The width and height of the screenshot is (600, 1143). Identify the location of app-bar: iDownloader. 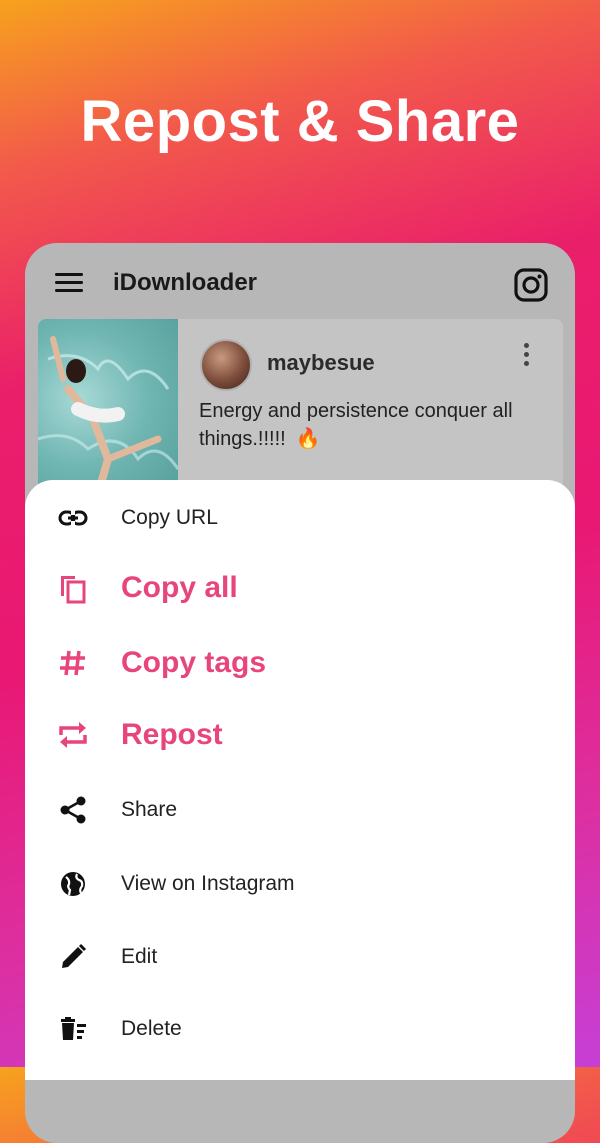
(300, 282).